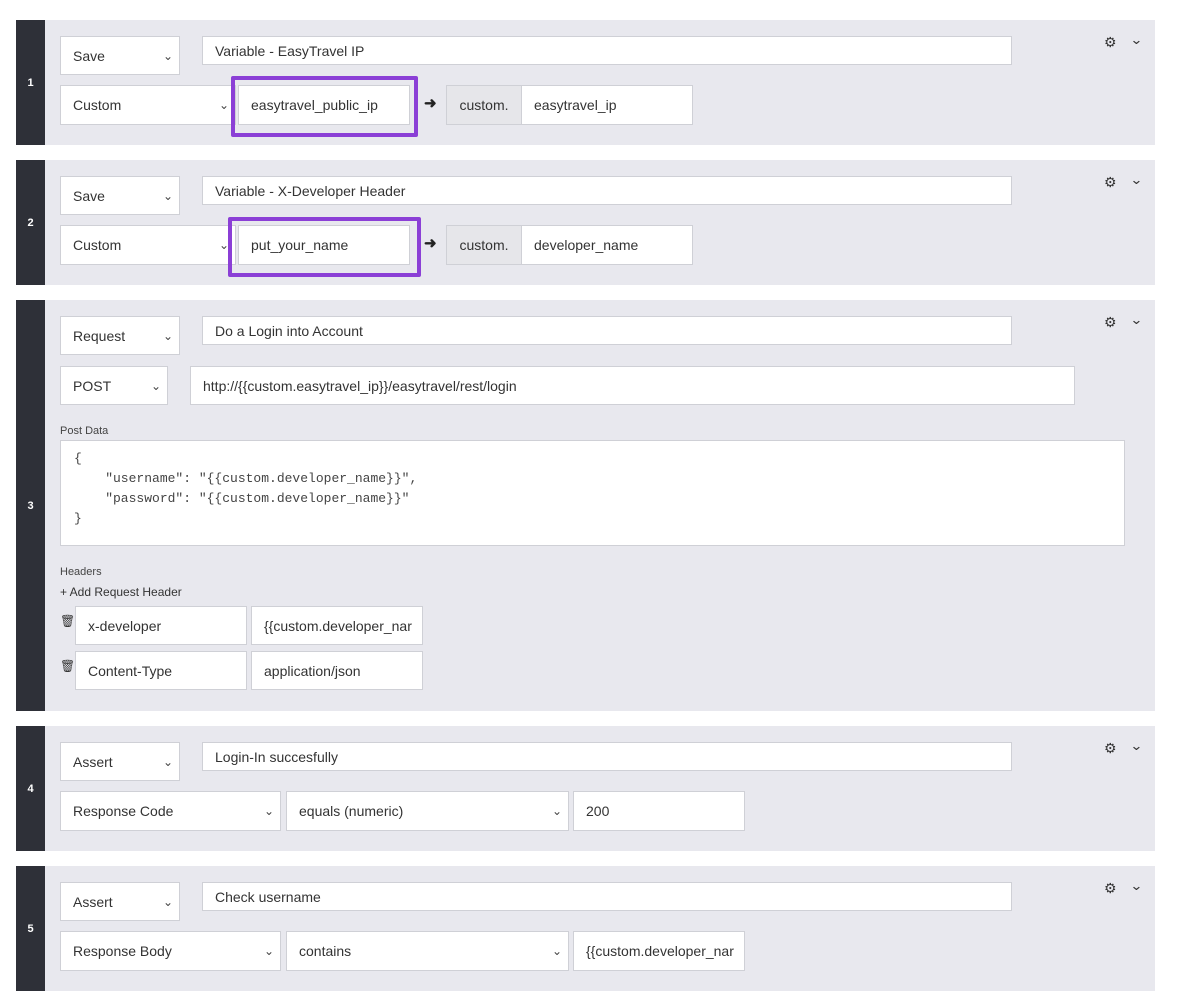 The height and width of the screenshot is (1007, 1183). Describe the element at coordinates (30, 788) in the screenshot. I see `step-number: 4` at that location.